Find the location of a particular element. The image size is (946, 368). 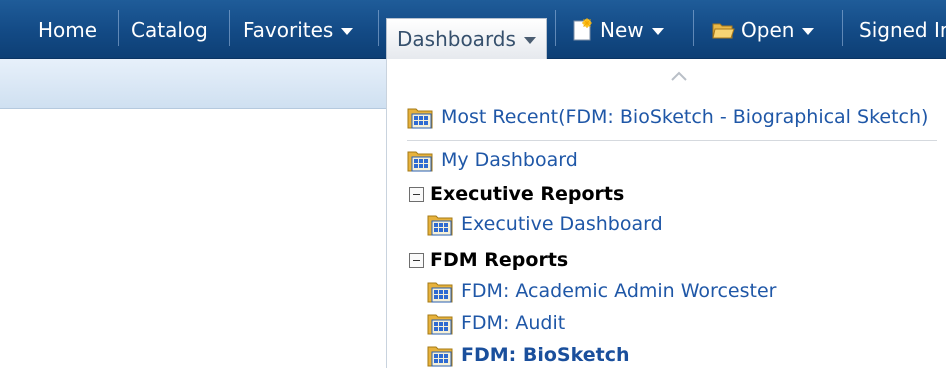

menu-item-fdm-biosketch: FDM: BioSketch is located at coordinates (528, 355).